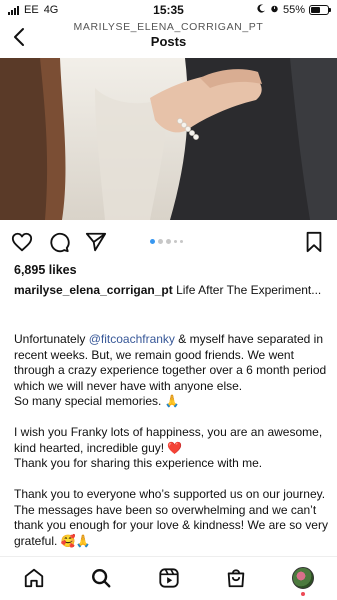 The image size is (337, 600). Describe the element at coordinates (97, 401) in the screenshot. I see `caption-line: So many special memories. 🙏` at that location.